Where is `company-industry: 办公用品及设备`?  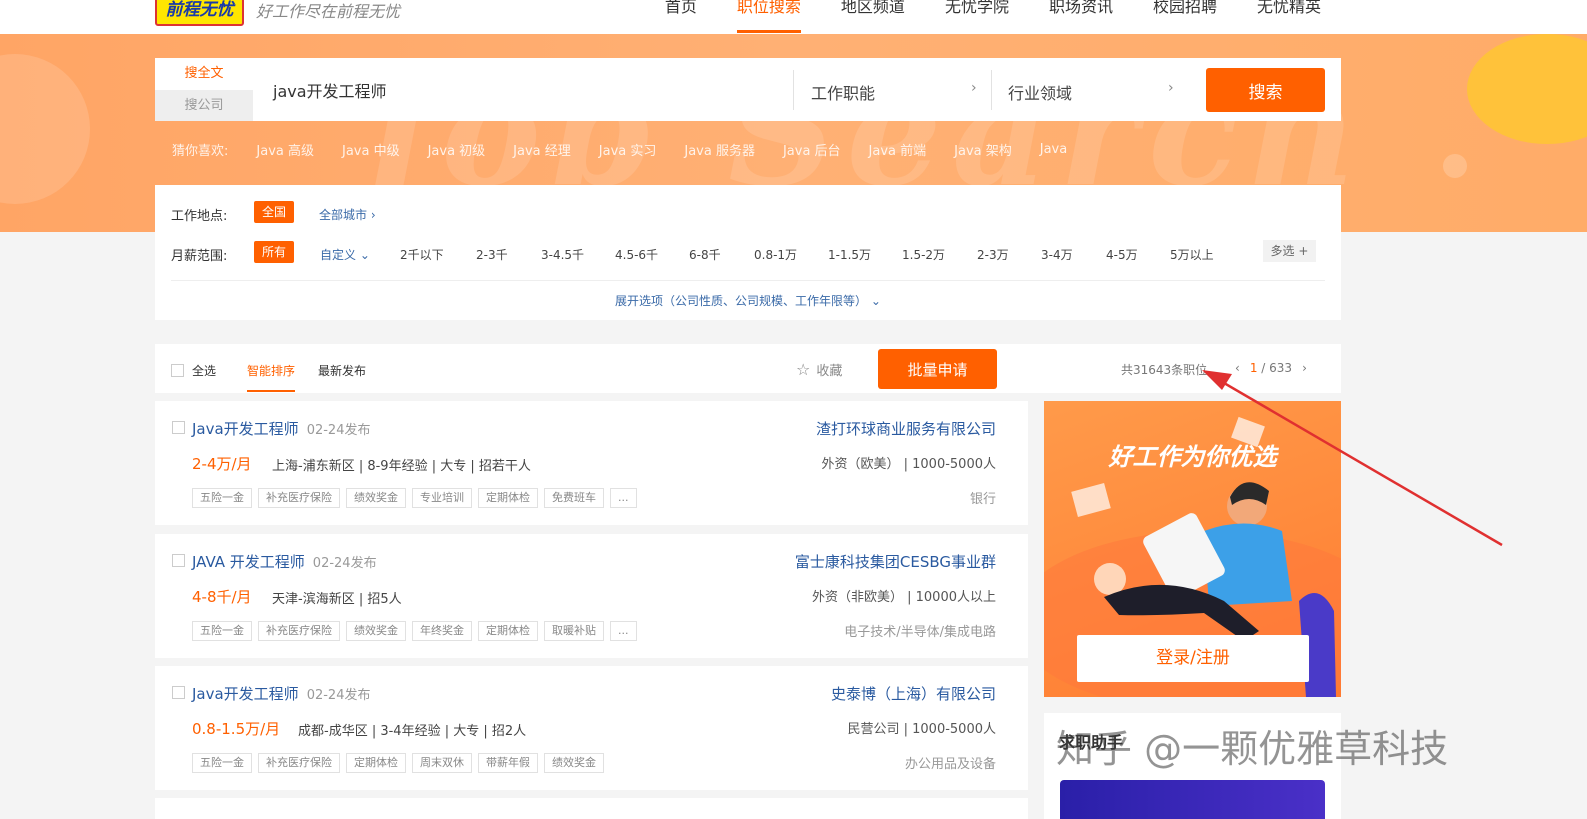
company-industry: 办公用品及设备 is located at coordinates (950, 764).